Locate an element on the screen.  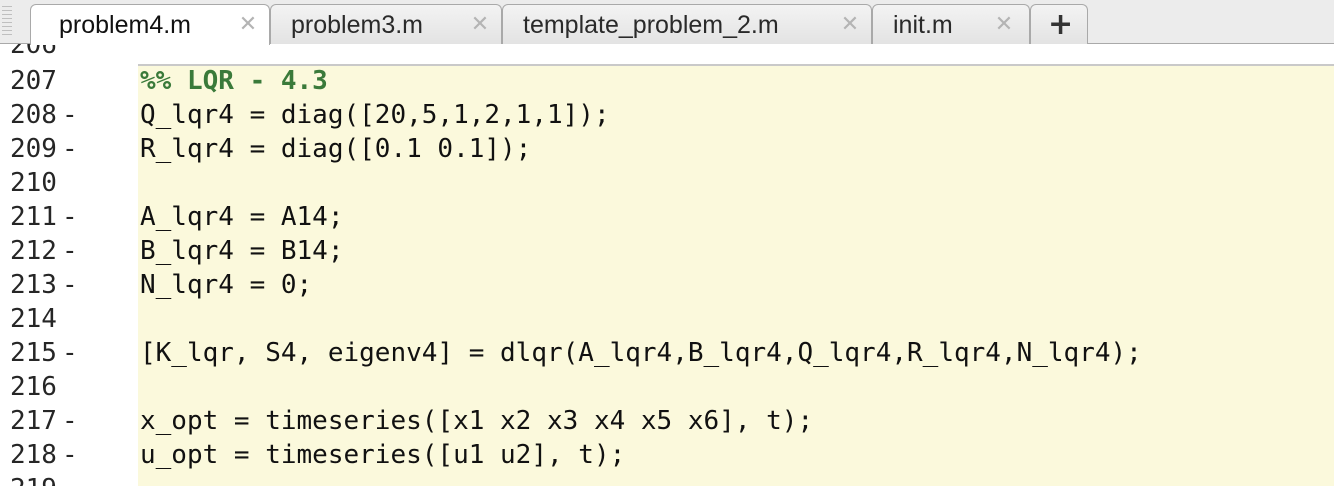
line-number: 210 is located at coordinates (33, 183).